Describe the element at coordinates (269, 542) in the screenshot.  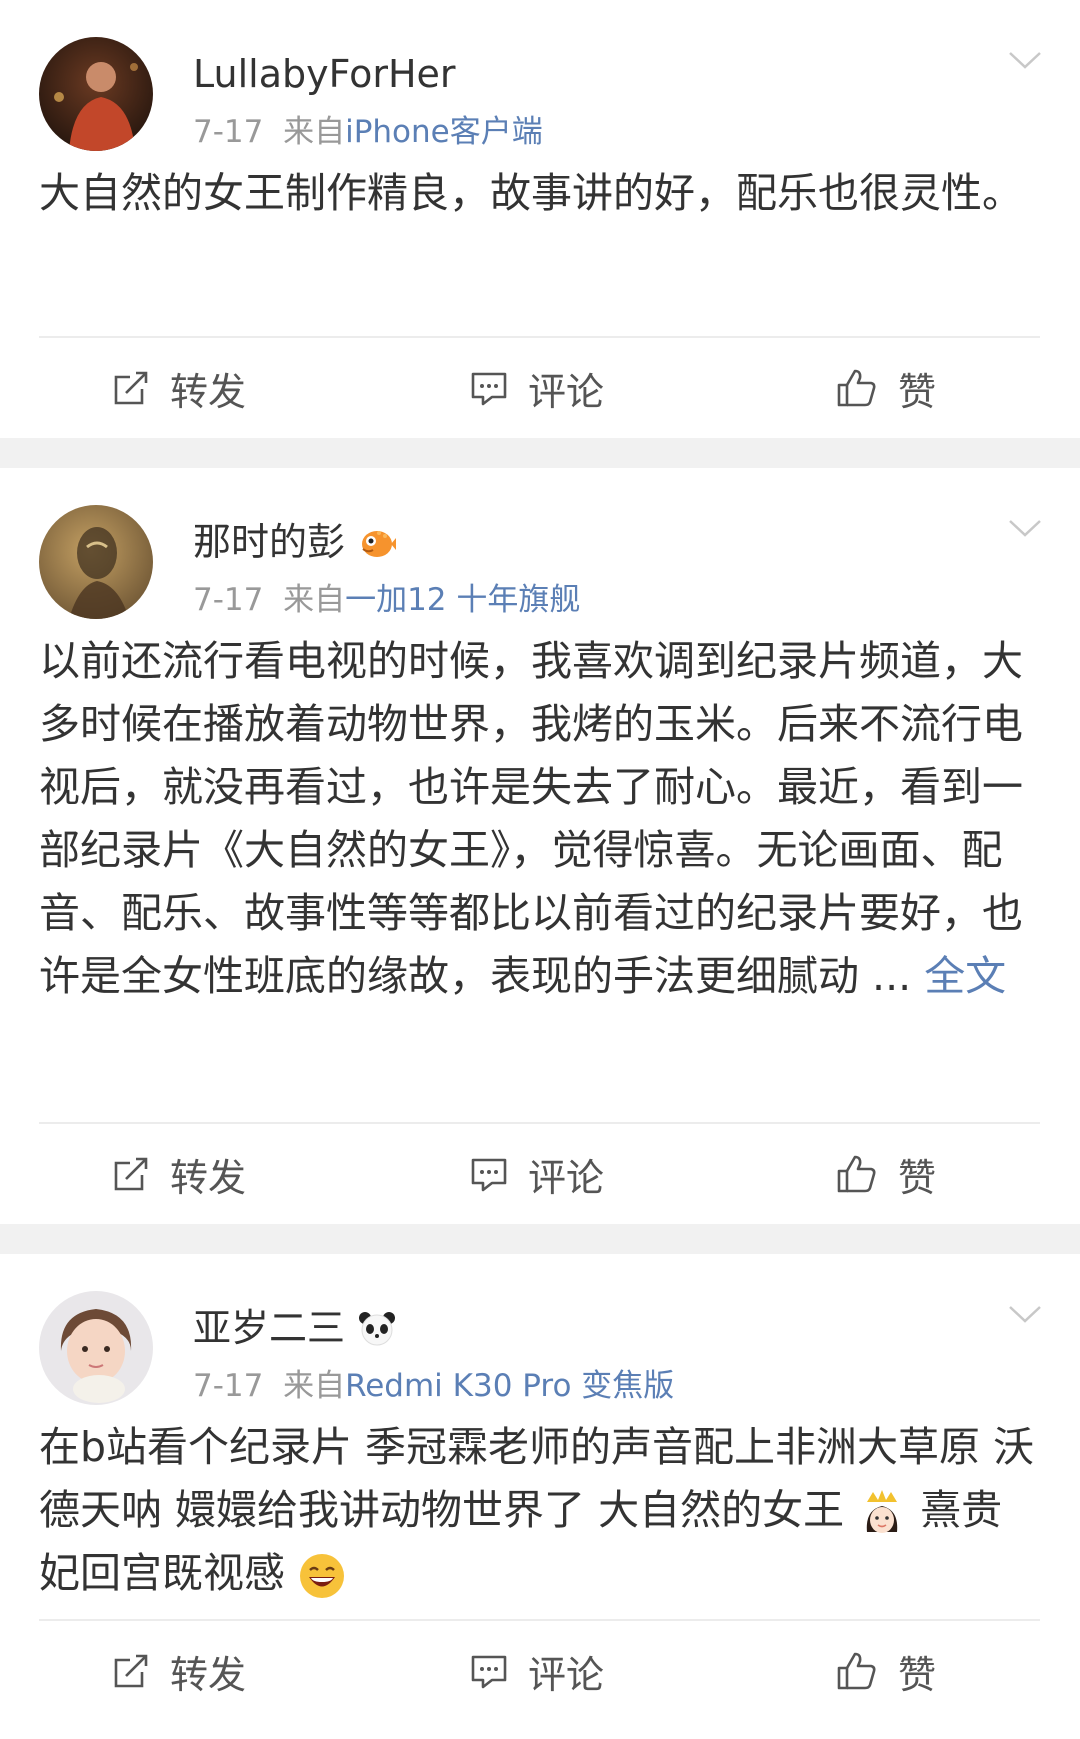
I see `username-text: 那时的彭` at that location.